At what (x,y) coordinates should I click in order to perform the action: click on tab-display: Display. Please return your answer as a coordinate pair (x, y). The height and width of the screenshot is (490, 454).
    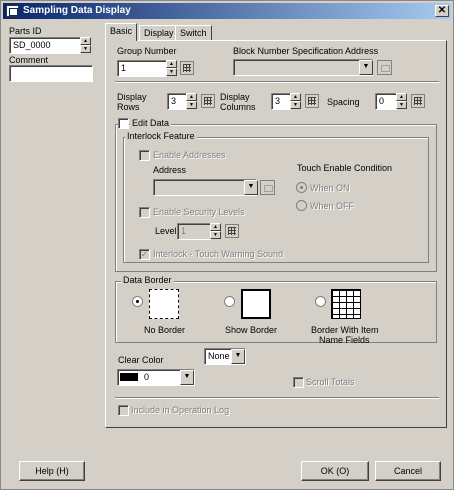
    Looking at the image, I should click on (159, 33).